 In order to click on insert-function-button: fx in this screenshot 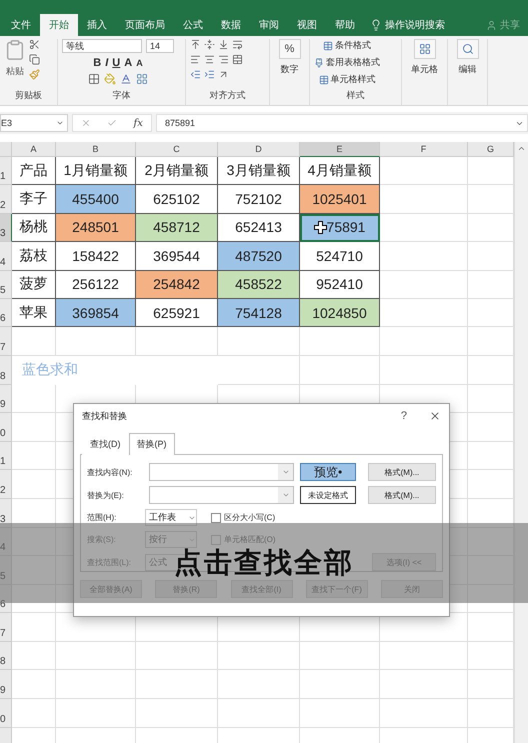, I will do `click(138, 123)`.